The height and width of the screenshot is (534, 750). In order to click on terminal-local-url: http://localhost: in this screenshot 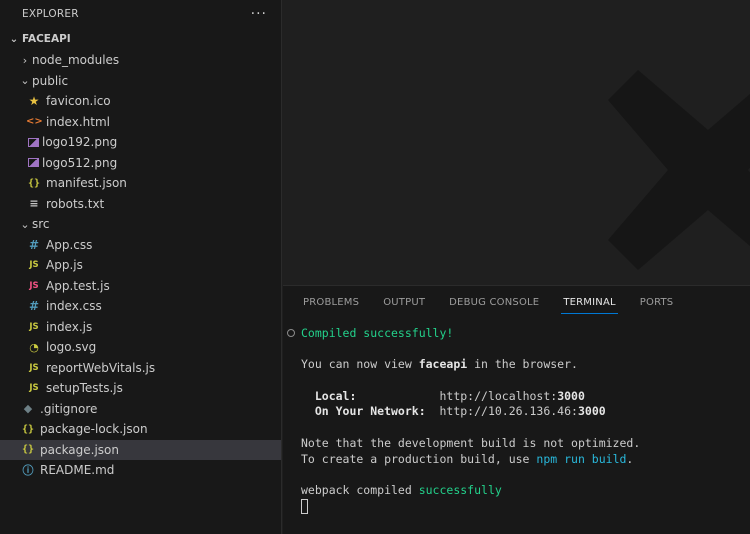, I will do `click(498, 395)`.